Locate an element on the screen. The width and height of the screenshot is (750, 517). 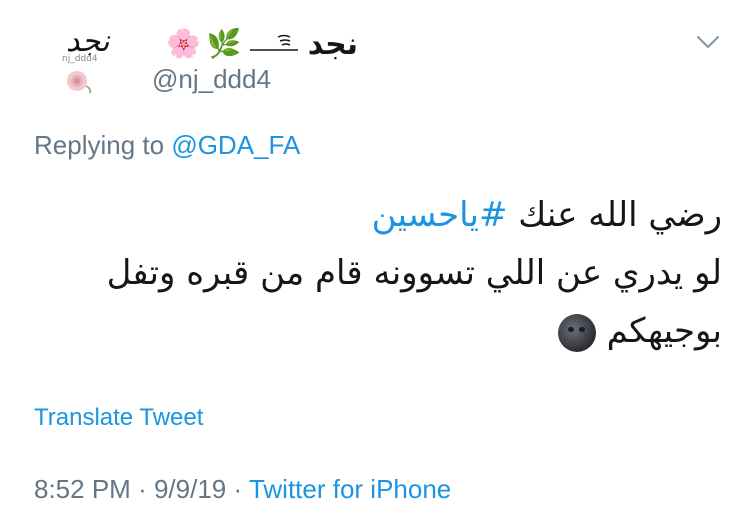
hashtag-link: #ياحسين is located at coordinates (440, 215).